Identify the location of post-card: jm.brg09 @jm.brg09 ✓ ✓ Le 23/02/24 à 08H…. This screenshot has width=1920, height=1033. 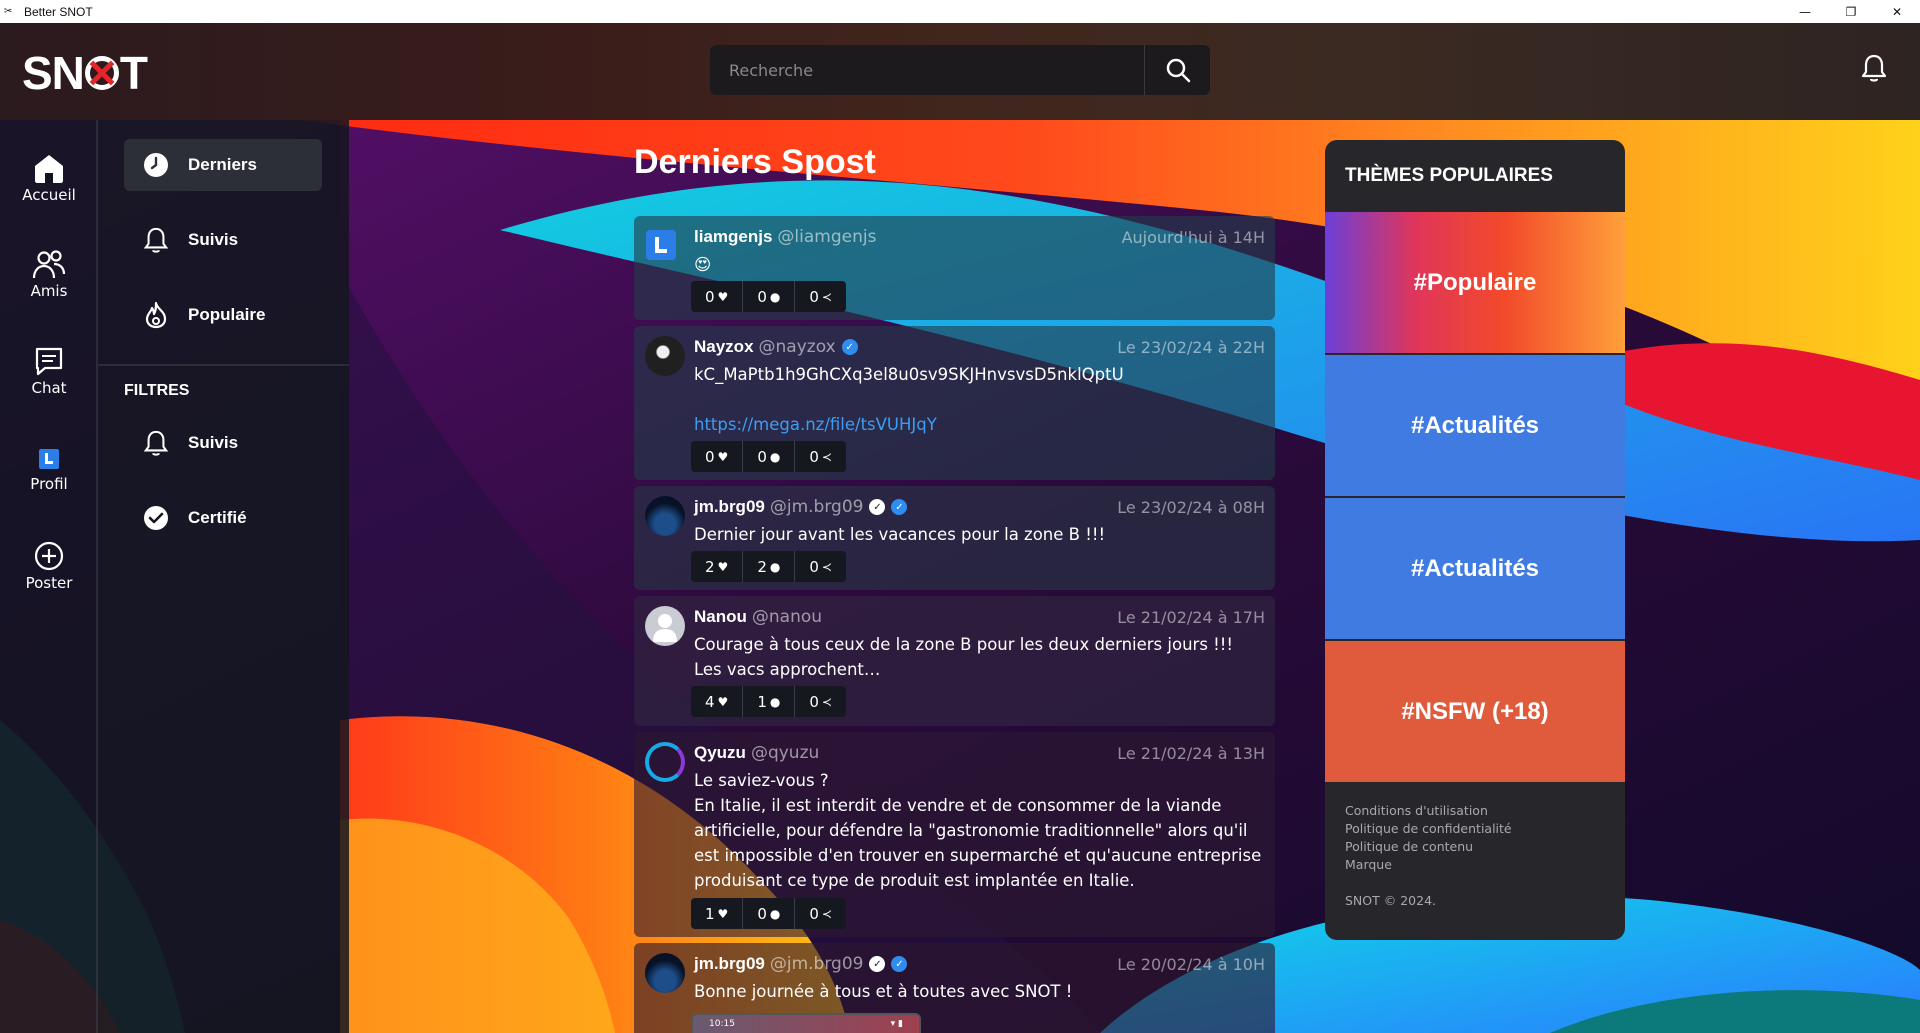
(954, 538).